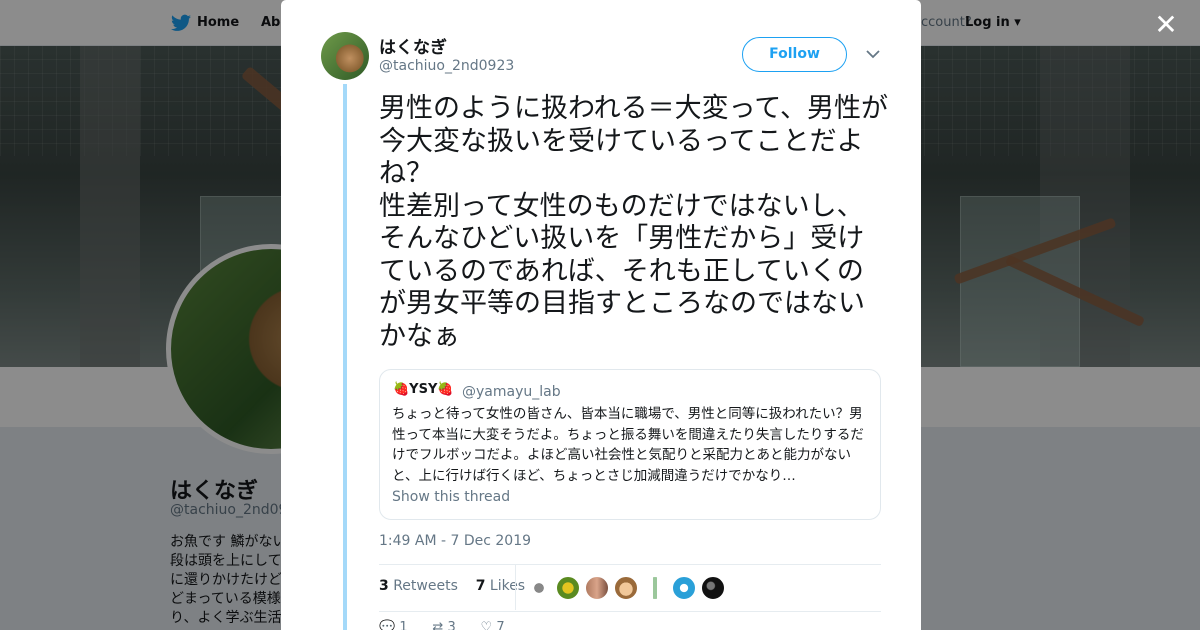 This screenshot has width=1200, height=630. I want to click on retweet-icon: ⇄, so click(437, 625).